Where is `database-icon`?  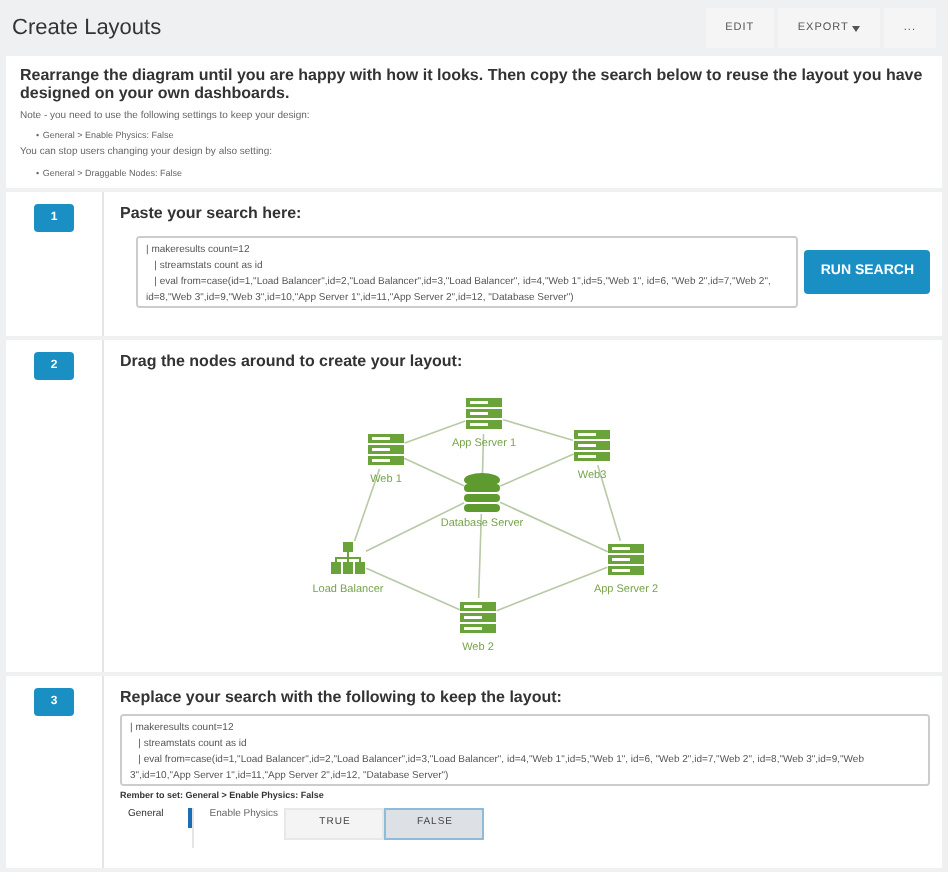 database-icon is located at coordinates (482, 492).